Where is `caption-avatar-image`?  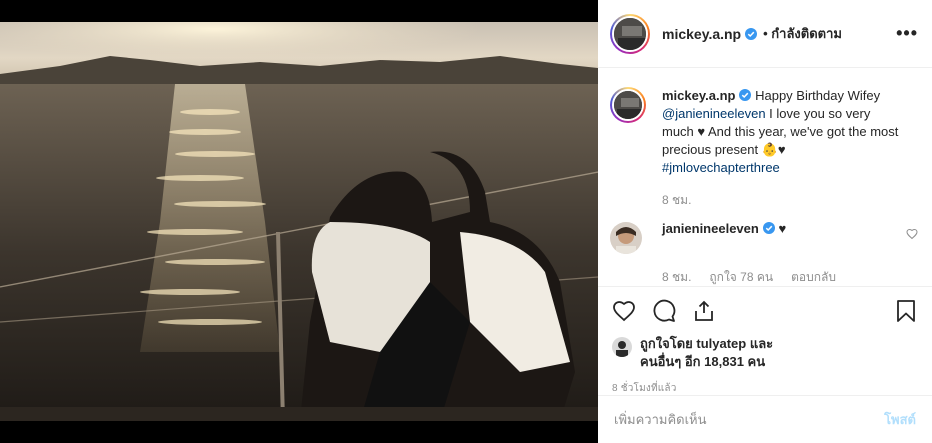 caption-avatar-image is located at coordinates (628, 105).